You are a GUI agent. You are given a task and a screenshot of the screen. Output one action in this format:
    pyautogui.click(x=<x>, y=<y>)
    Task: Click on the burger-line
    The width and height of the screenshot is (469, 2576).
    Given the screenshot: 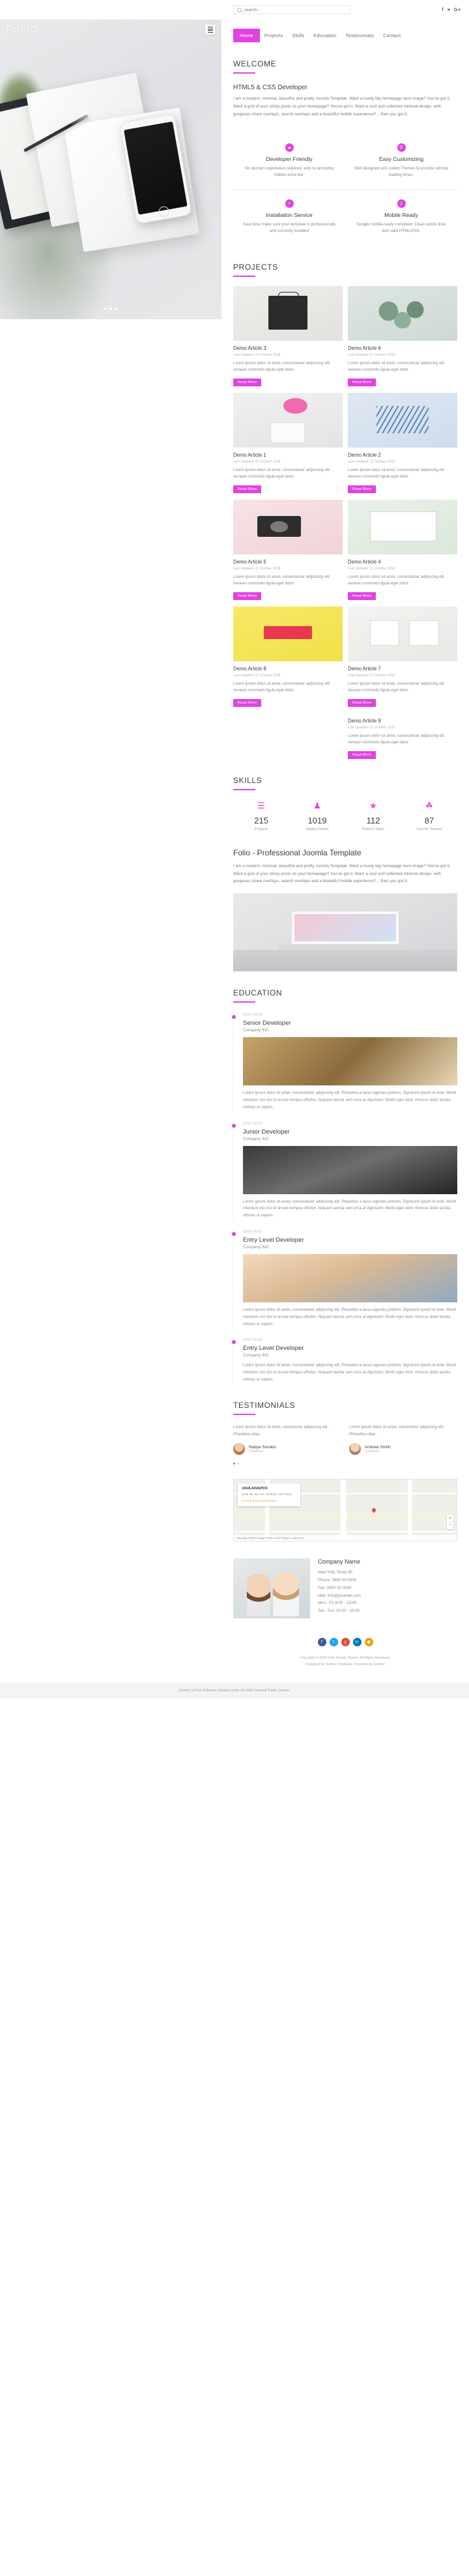 What is the action you would take?
    pyautogui.click(x=210, y=32)
    